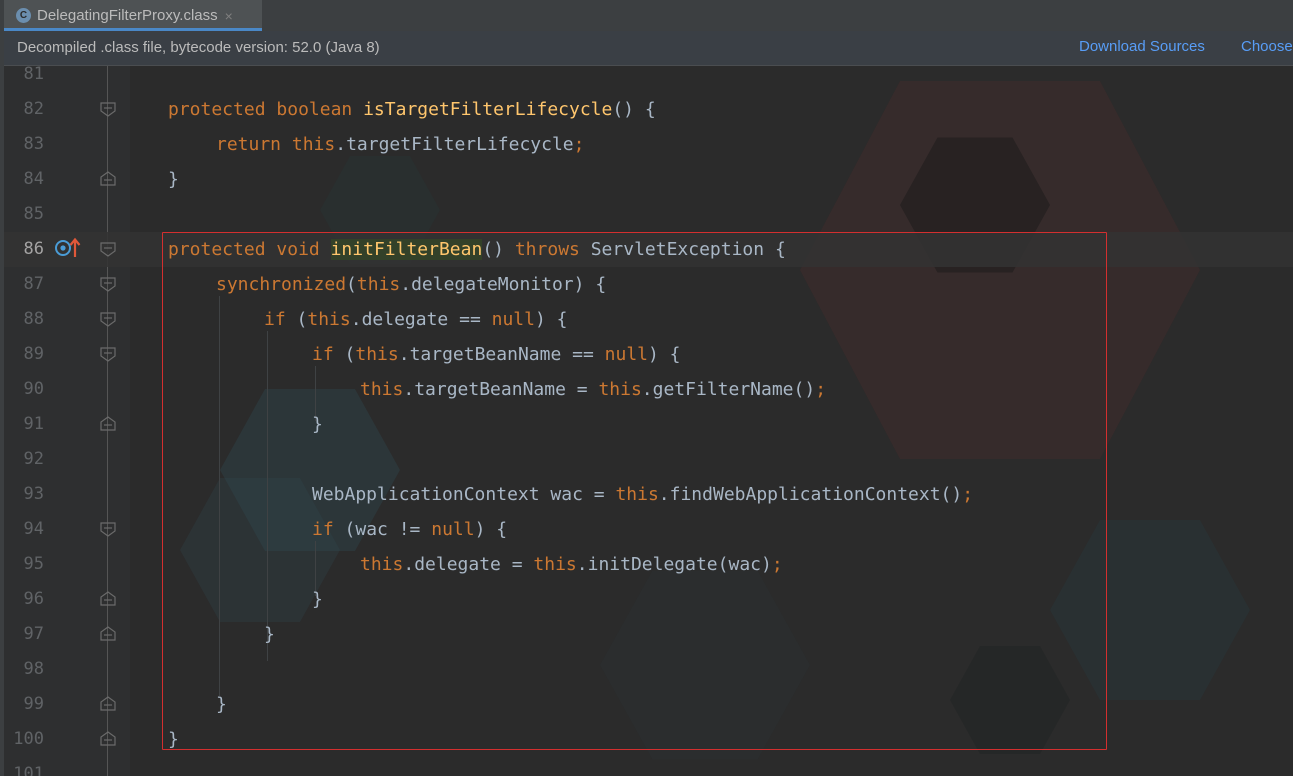  Describe the element at coordinates (33, 319) in the screenshot. I see `line-number: 88` at that location.